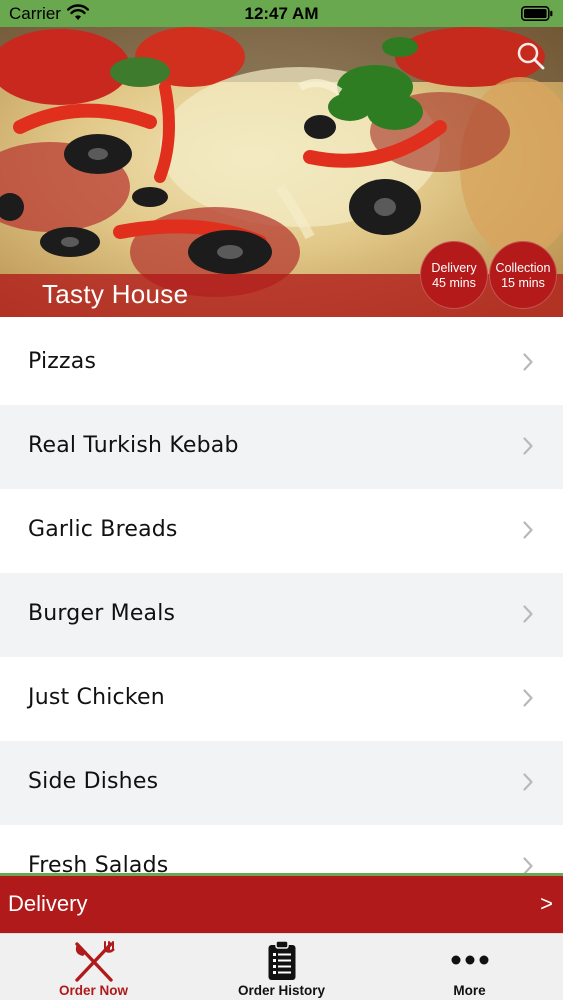  I want to click on menu-category-pizzas: Pizzas, so click(281, 363).